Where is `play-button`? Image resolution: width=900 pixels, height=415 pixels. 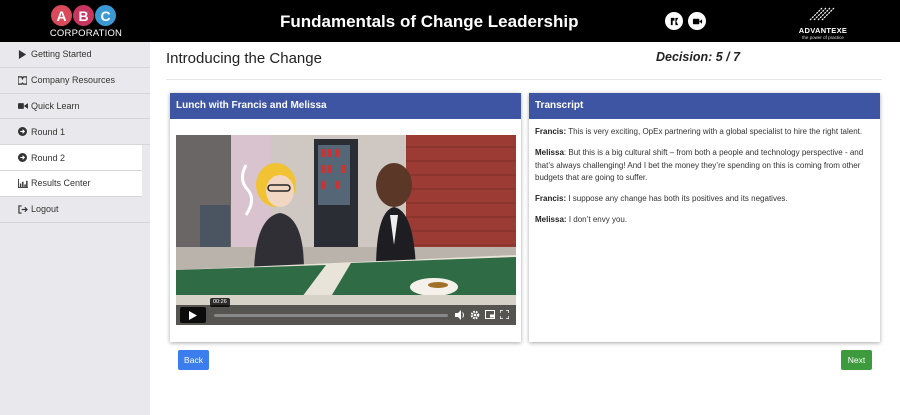
play-button is located at coordinates (193, 315).